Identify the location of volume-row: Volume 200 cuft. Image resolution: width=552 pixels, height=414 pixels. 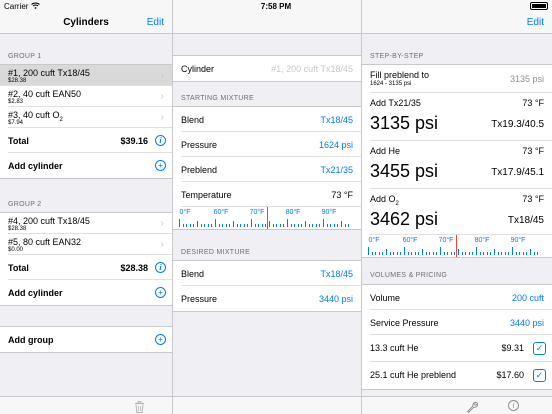
(461, 297).